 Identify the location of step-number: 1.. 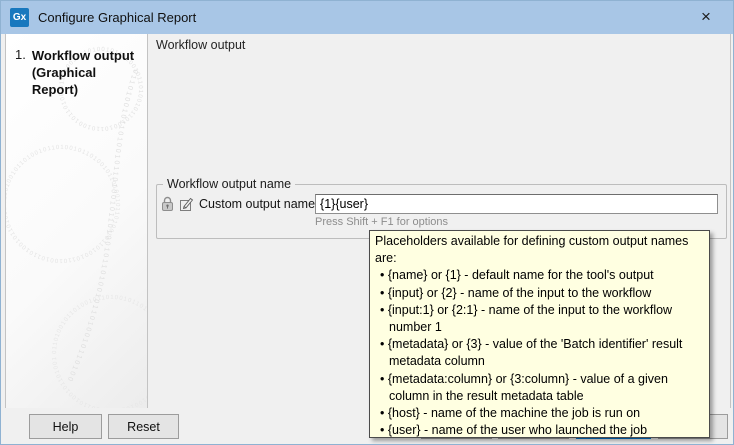
(20, 54).